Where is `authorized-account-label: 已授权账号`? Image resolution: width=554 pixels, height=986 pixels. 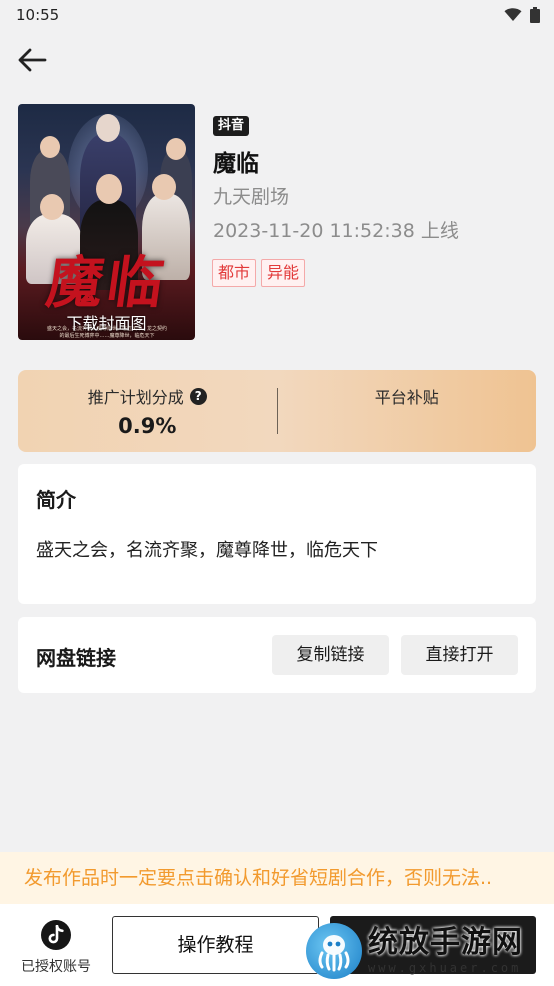
authorized-account-label: 已授权账号 is located at coordinates (56, 967).